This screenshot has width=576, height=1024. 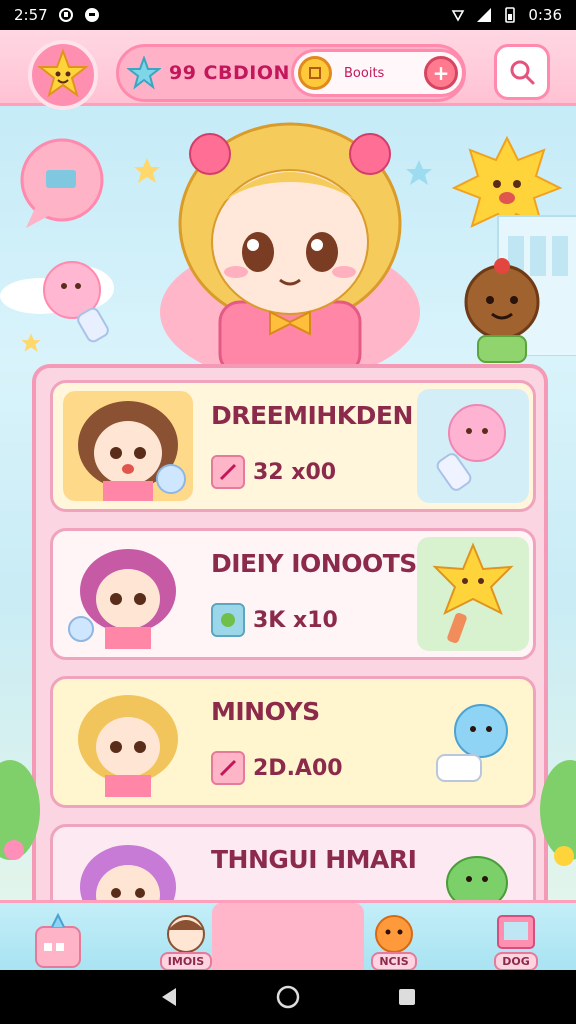 What do you see at coordinates (293, 594) in the screenshot?
I see `stage-card: DIEIY IONOOTS 3K x10` at bounding box center [293, 594].